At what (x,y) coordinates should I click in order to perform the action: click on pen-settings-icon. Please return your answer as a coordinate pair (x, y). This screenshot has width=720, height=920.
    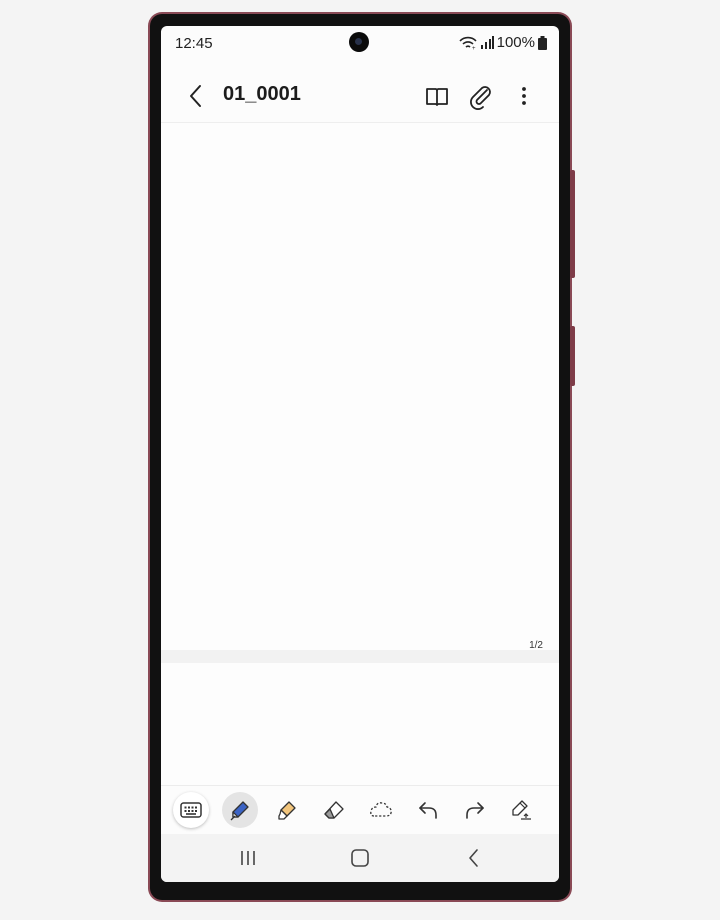
    Looking at the image, I should click on (521, 810).